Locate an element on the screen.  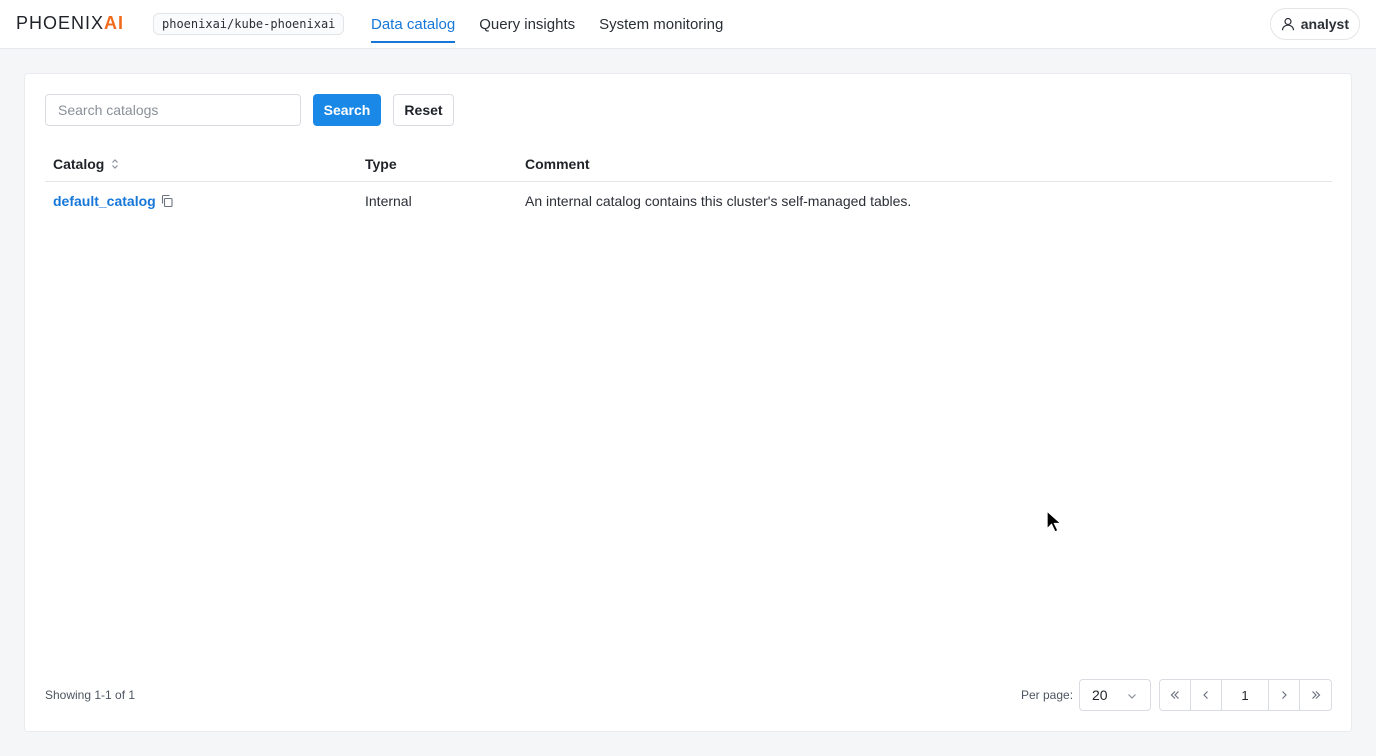
double-chevron-left-icon is located at coordinates (1174, 695).